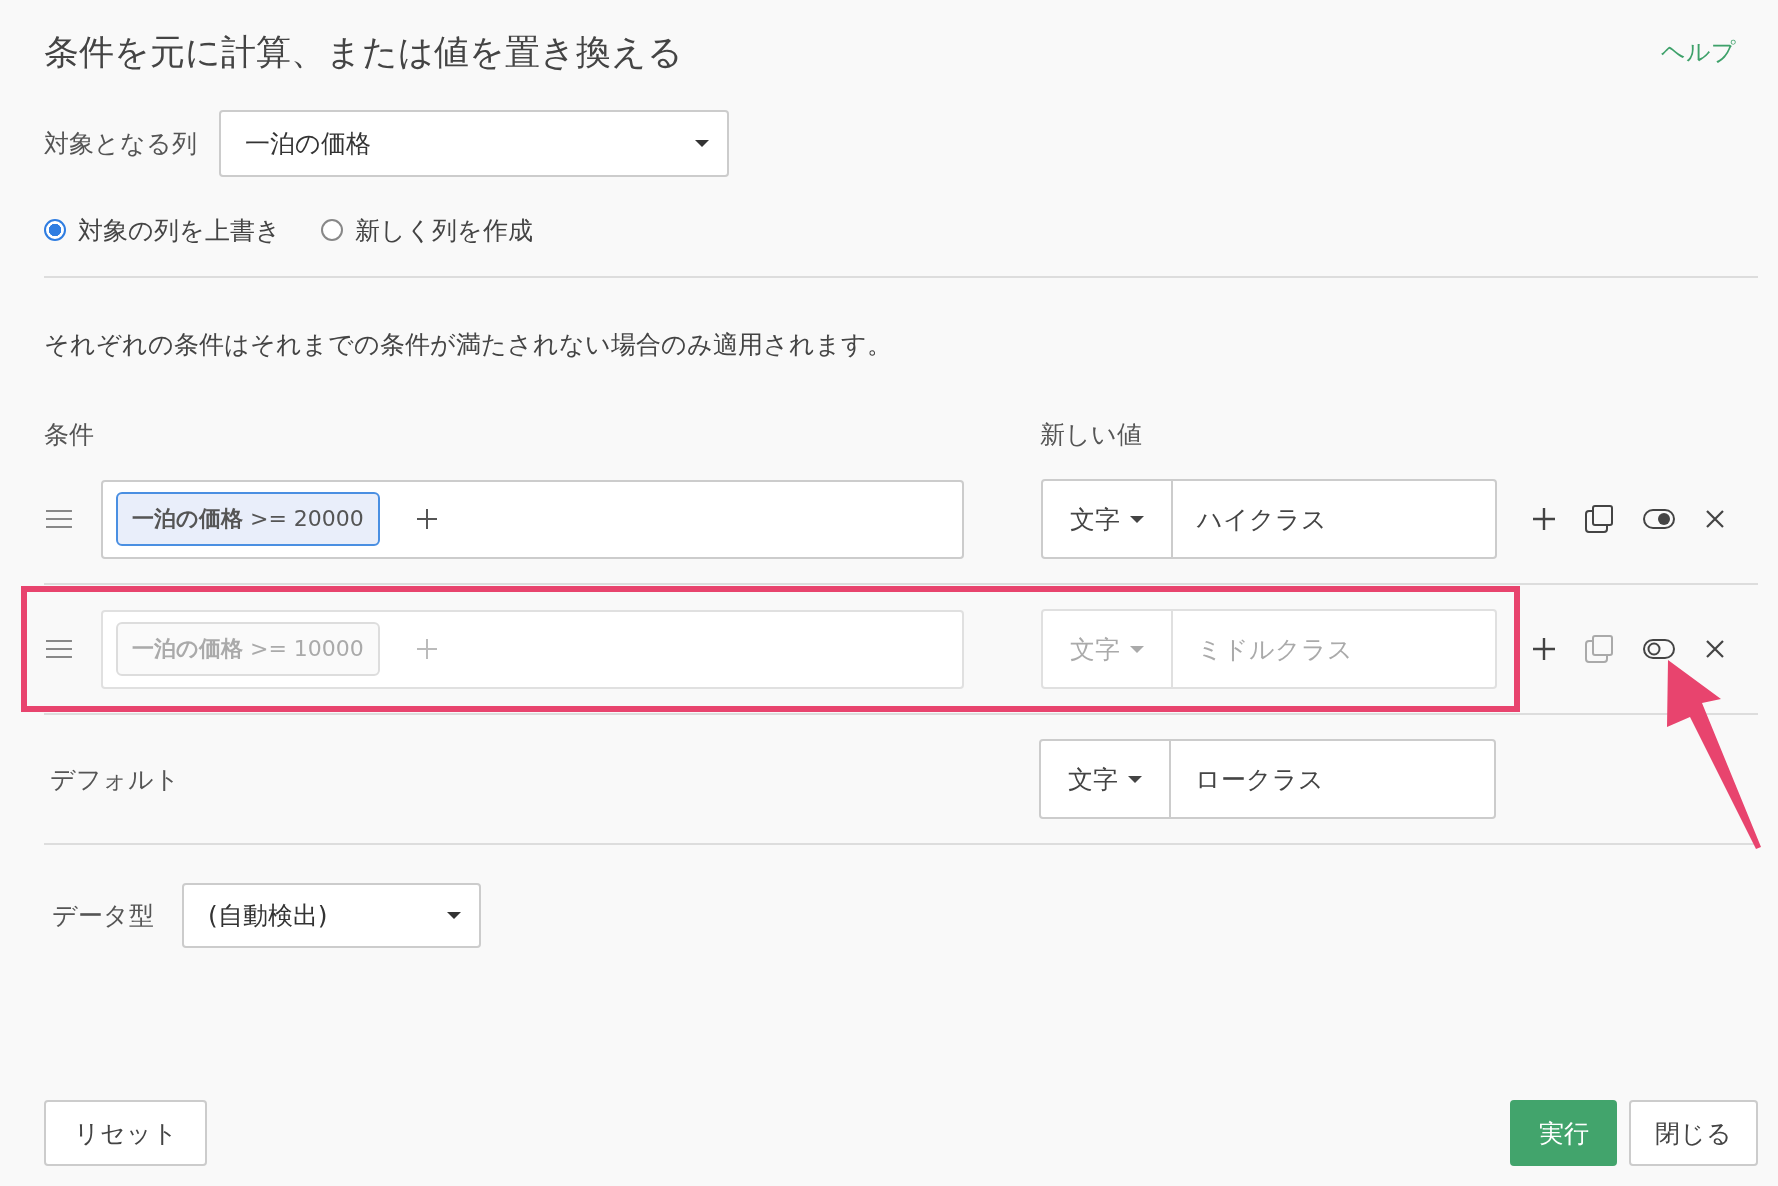 The height and width of the screenshot is (1186, 1778). I want to click on column-header: 新しい値, so click(1091, 434).